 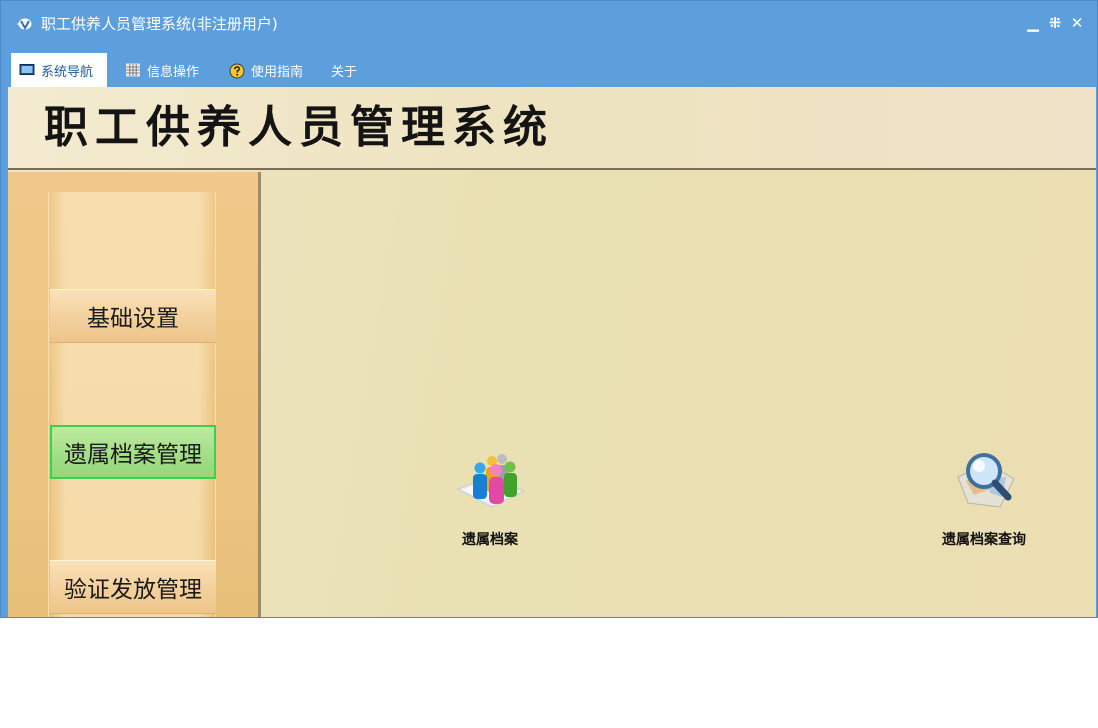 I want to click on grid-icon, so click(x=133, y=70).